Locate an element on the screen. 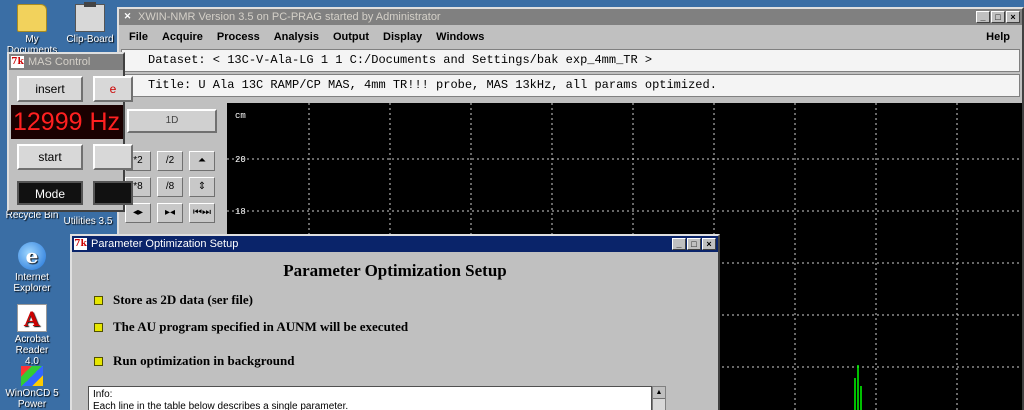  start-button: start is located at coordinates (50, 157).